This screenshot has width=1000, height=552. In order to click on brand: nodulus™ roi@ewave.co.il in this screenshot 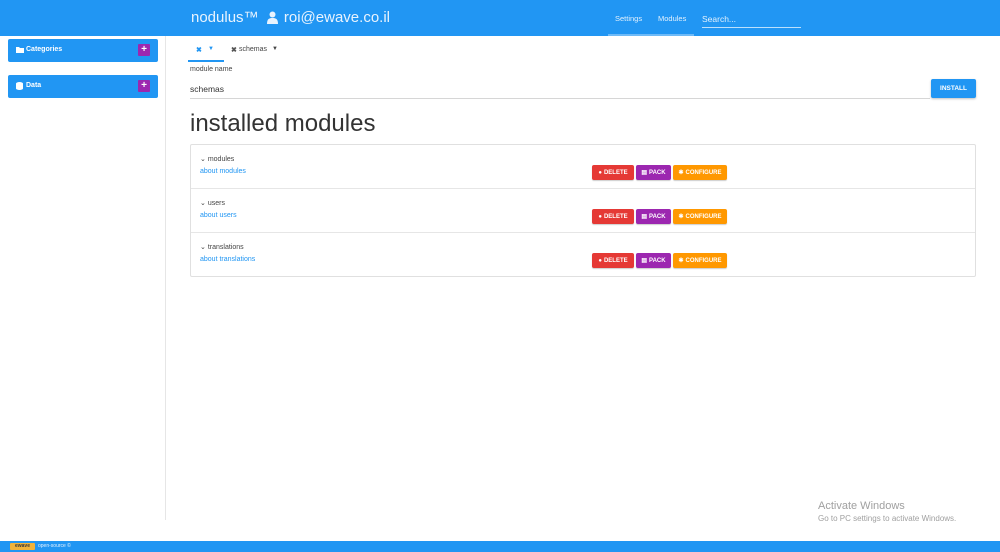, I will do `click(290, 18)`.